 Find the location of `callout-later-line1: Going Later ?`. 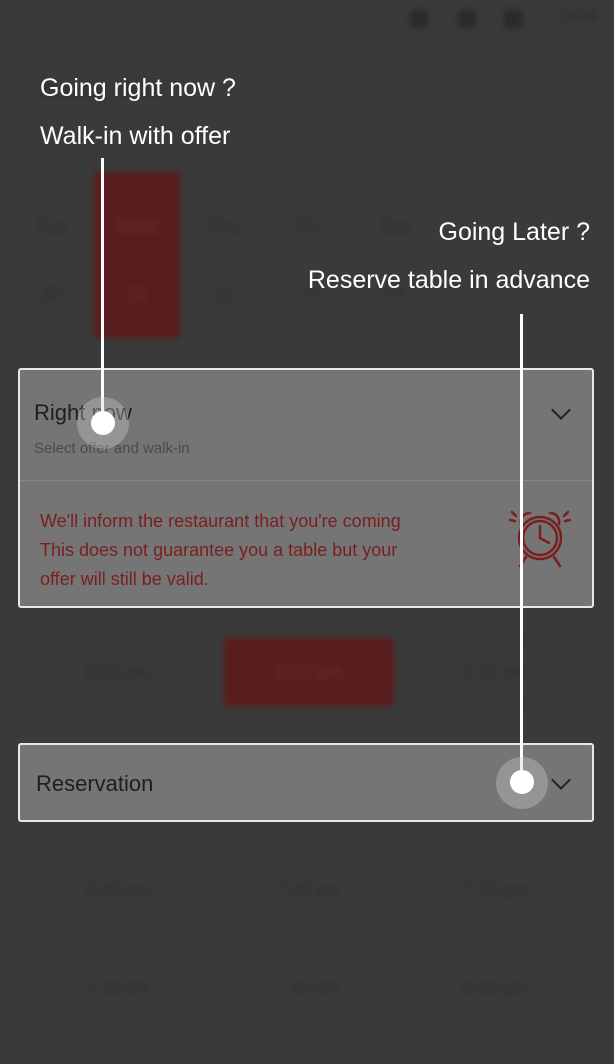

callout-later-line1: Going Later ? is located at coordinates (514, 232).